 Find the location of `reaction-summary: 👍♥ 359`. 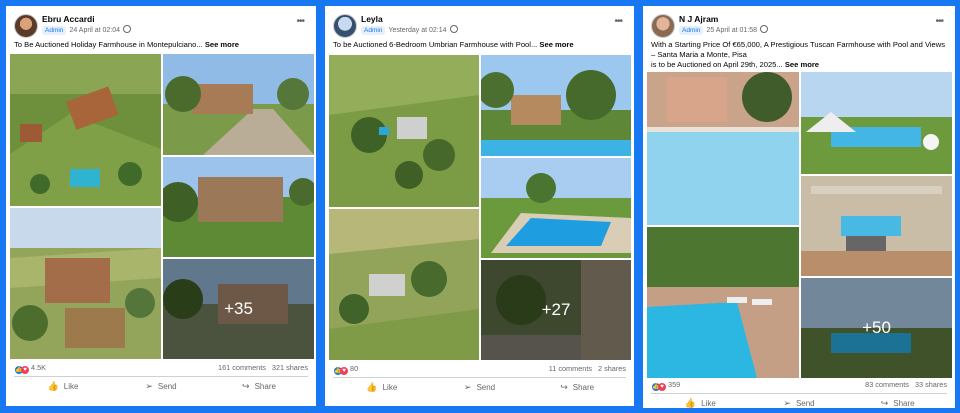

reaction-summary: 👍♥ 359 is located at coordinates (666, 385).